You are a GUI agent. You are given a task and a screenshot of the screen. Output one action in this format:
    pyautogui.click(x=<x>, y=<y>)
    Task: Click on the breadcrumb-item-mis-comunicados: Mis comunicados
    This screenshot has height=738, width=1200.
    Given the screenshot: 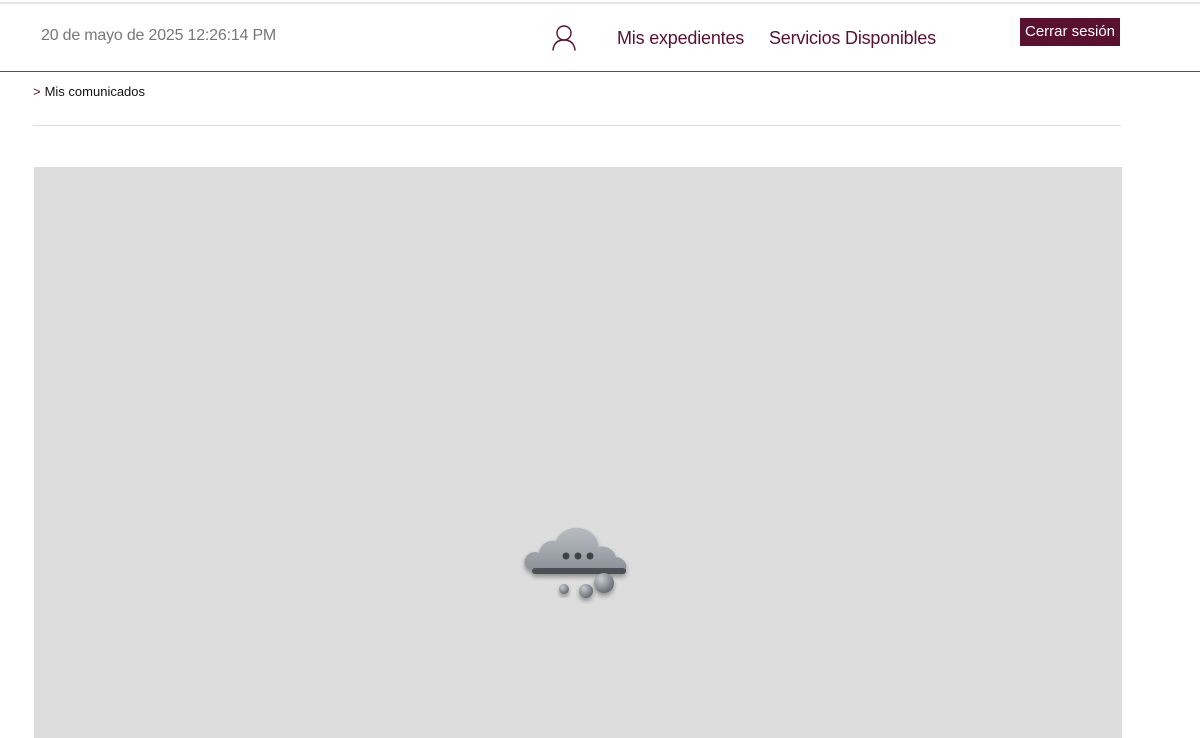 What is the action you would take?
    pyautogui.click(x=95, y=91)
    